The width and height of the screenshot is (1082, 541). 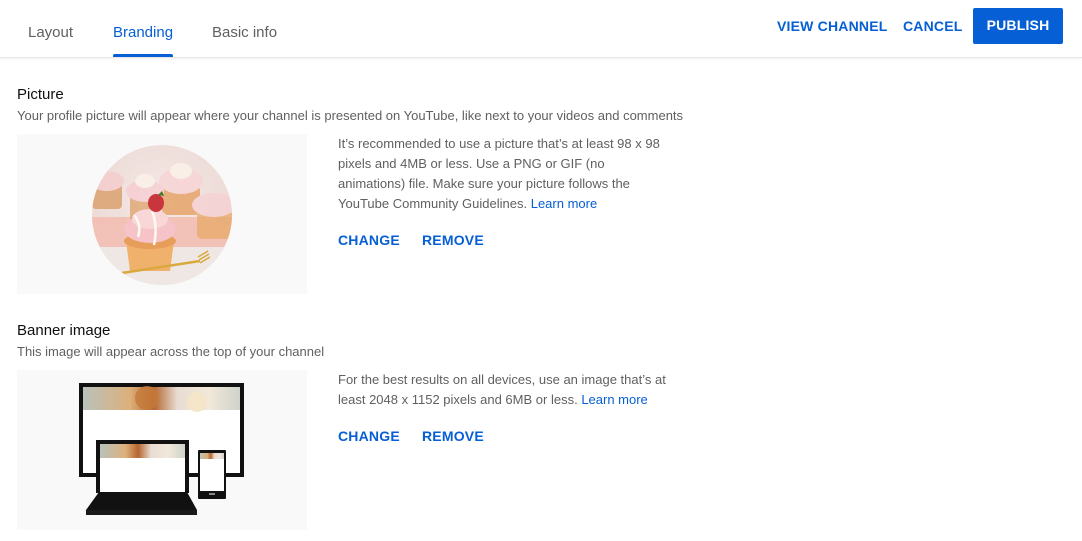 What do you see at coordinates (369, 436) in the screenshot?
I see `banner-change-button: CHANGE` at bounding box center [369, 436].